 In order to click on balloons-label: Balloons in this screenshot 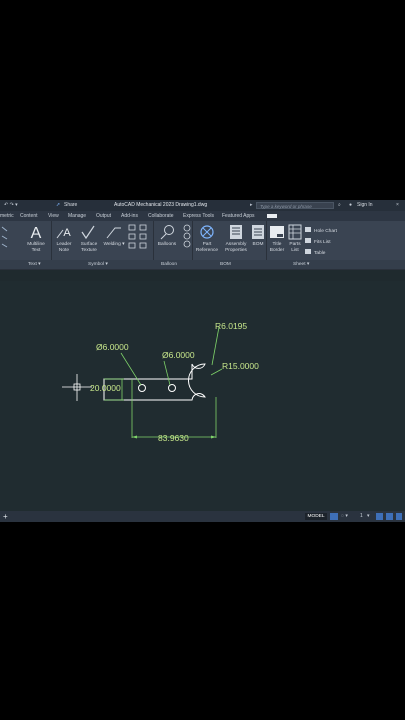, I will do `click(167, 244)`.